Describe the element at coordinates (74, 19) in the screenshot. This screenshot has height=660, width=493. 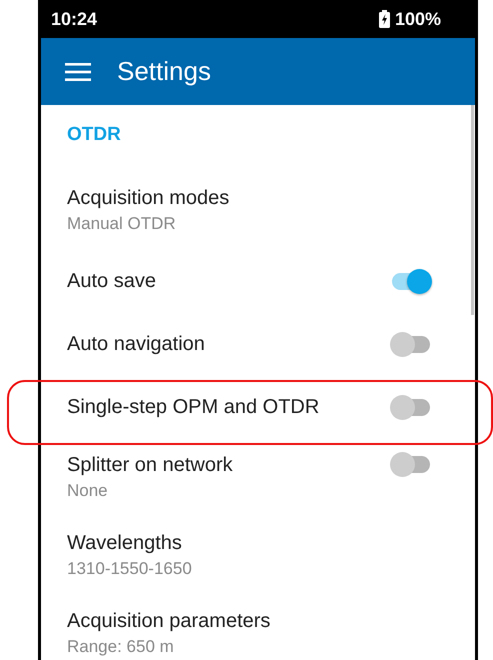
I see `status-time: 10:24` at that location.